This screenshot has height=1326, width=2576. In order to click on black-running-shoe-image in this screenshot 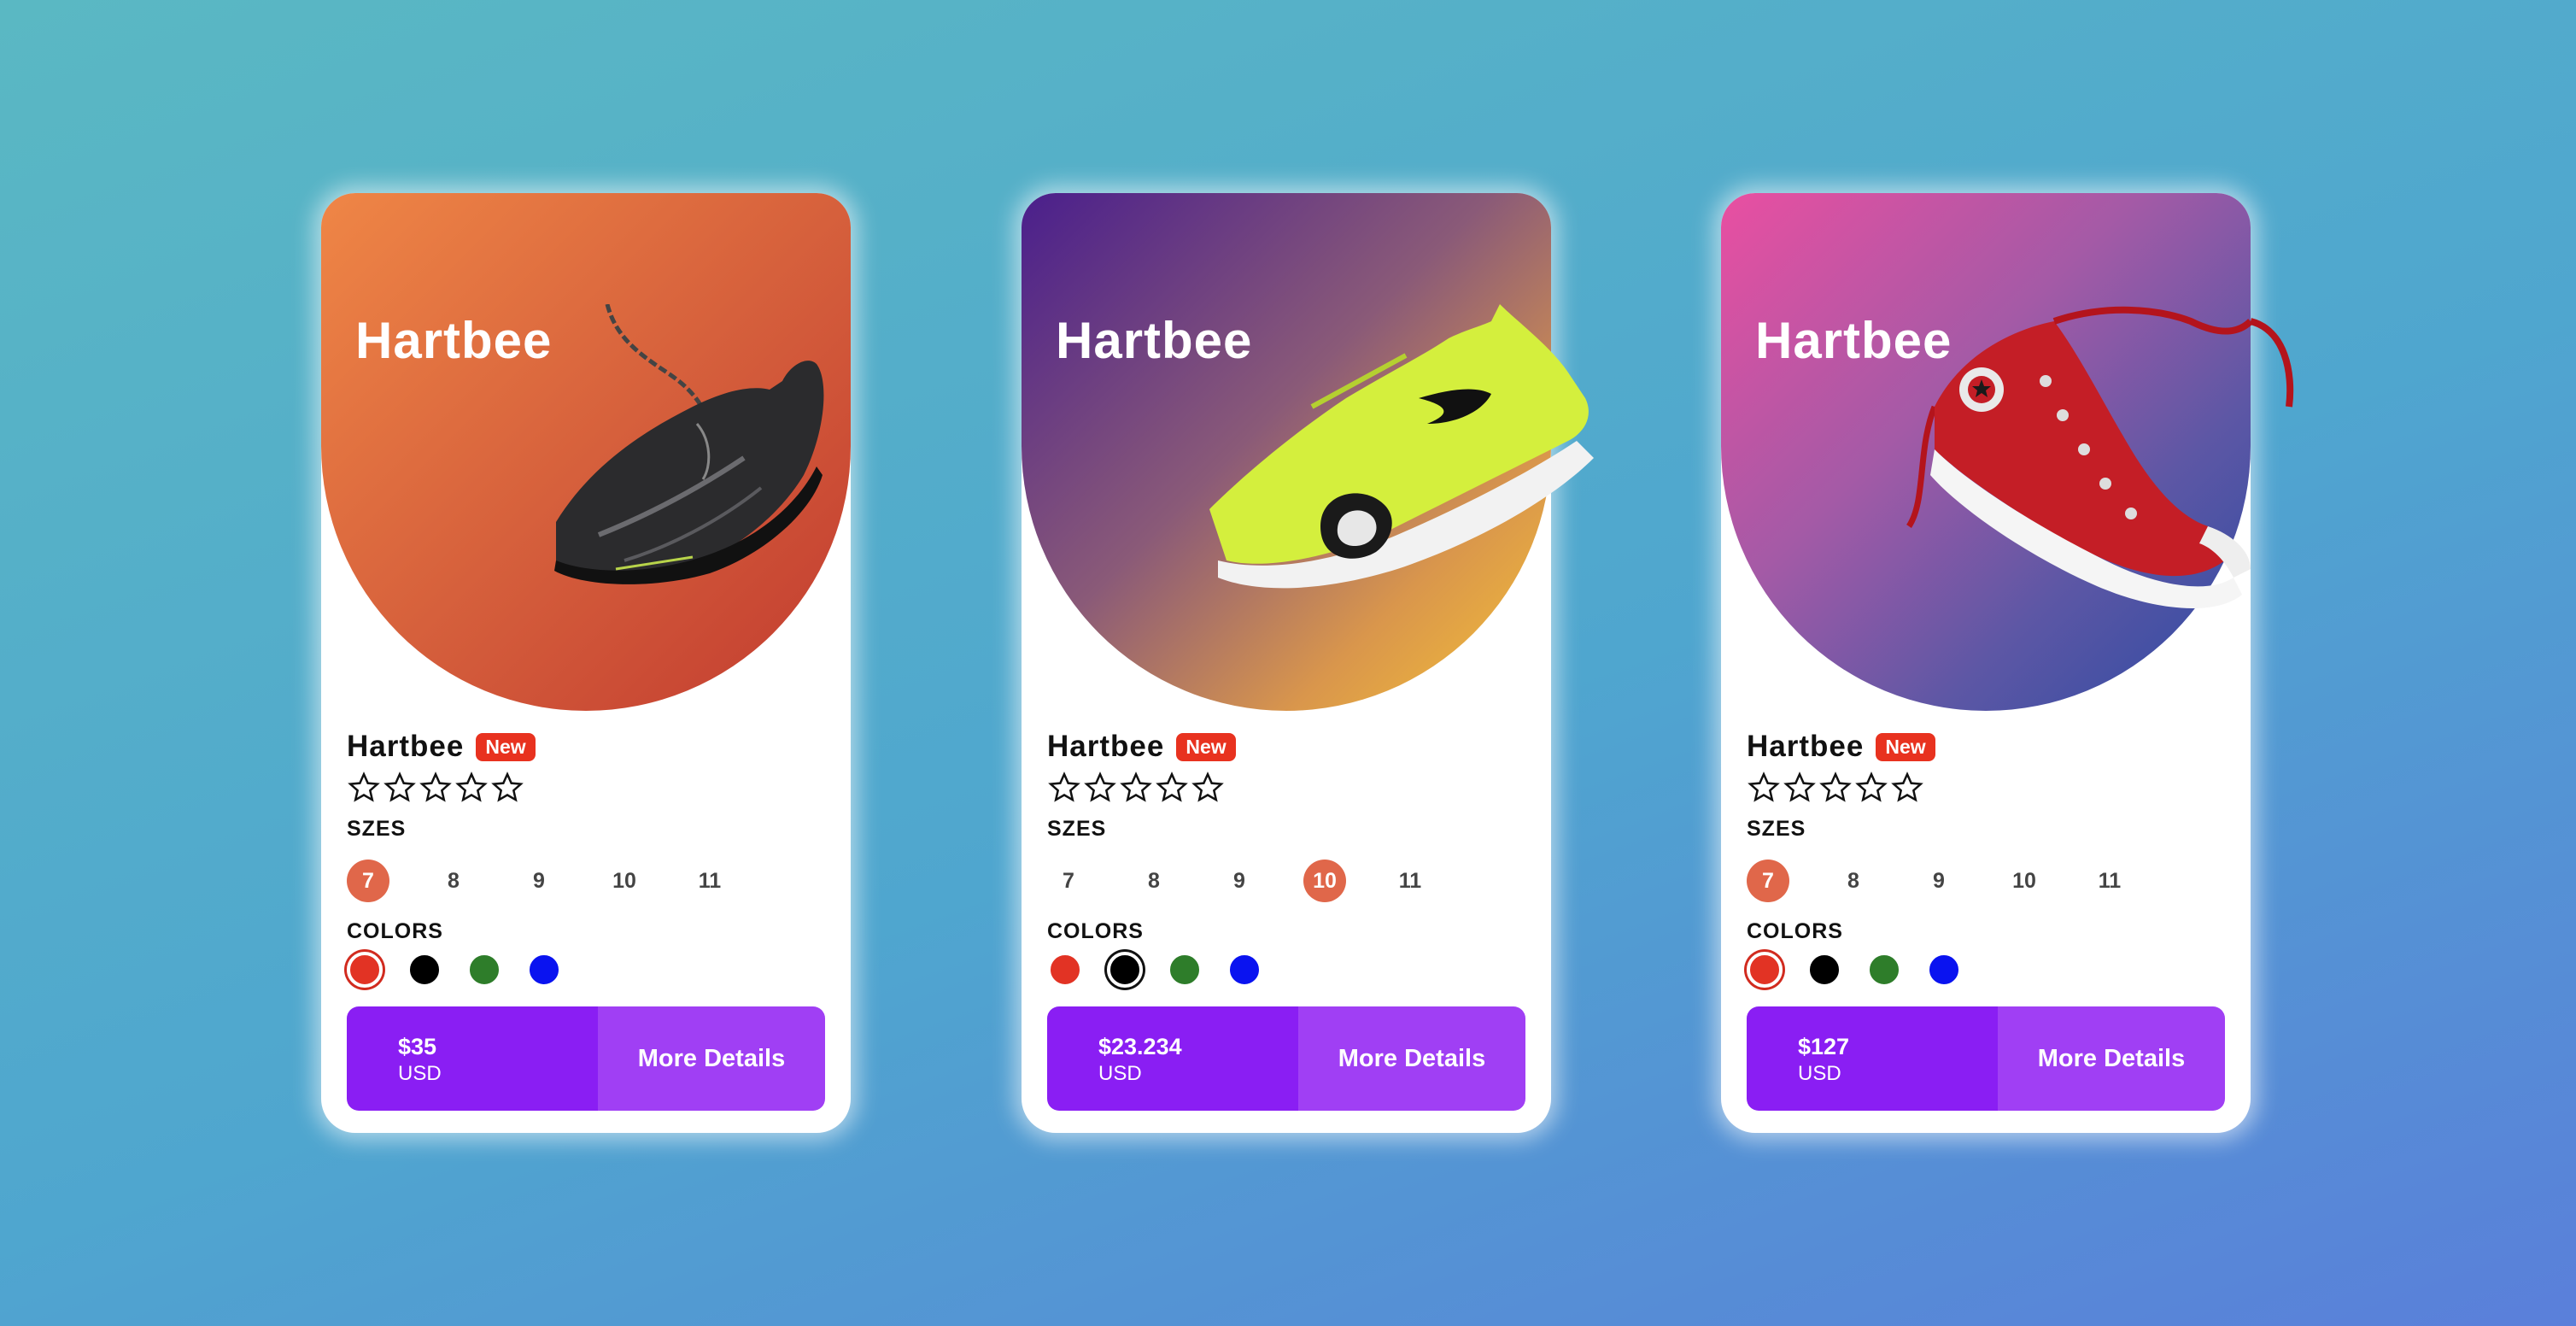, I will do `click(689, 444)`.